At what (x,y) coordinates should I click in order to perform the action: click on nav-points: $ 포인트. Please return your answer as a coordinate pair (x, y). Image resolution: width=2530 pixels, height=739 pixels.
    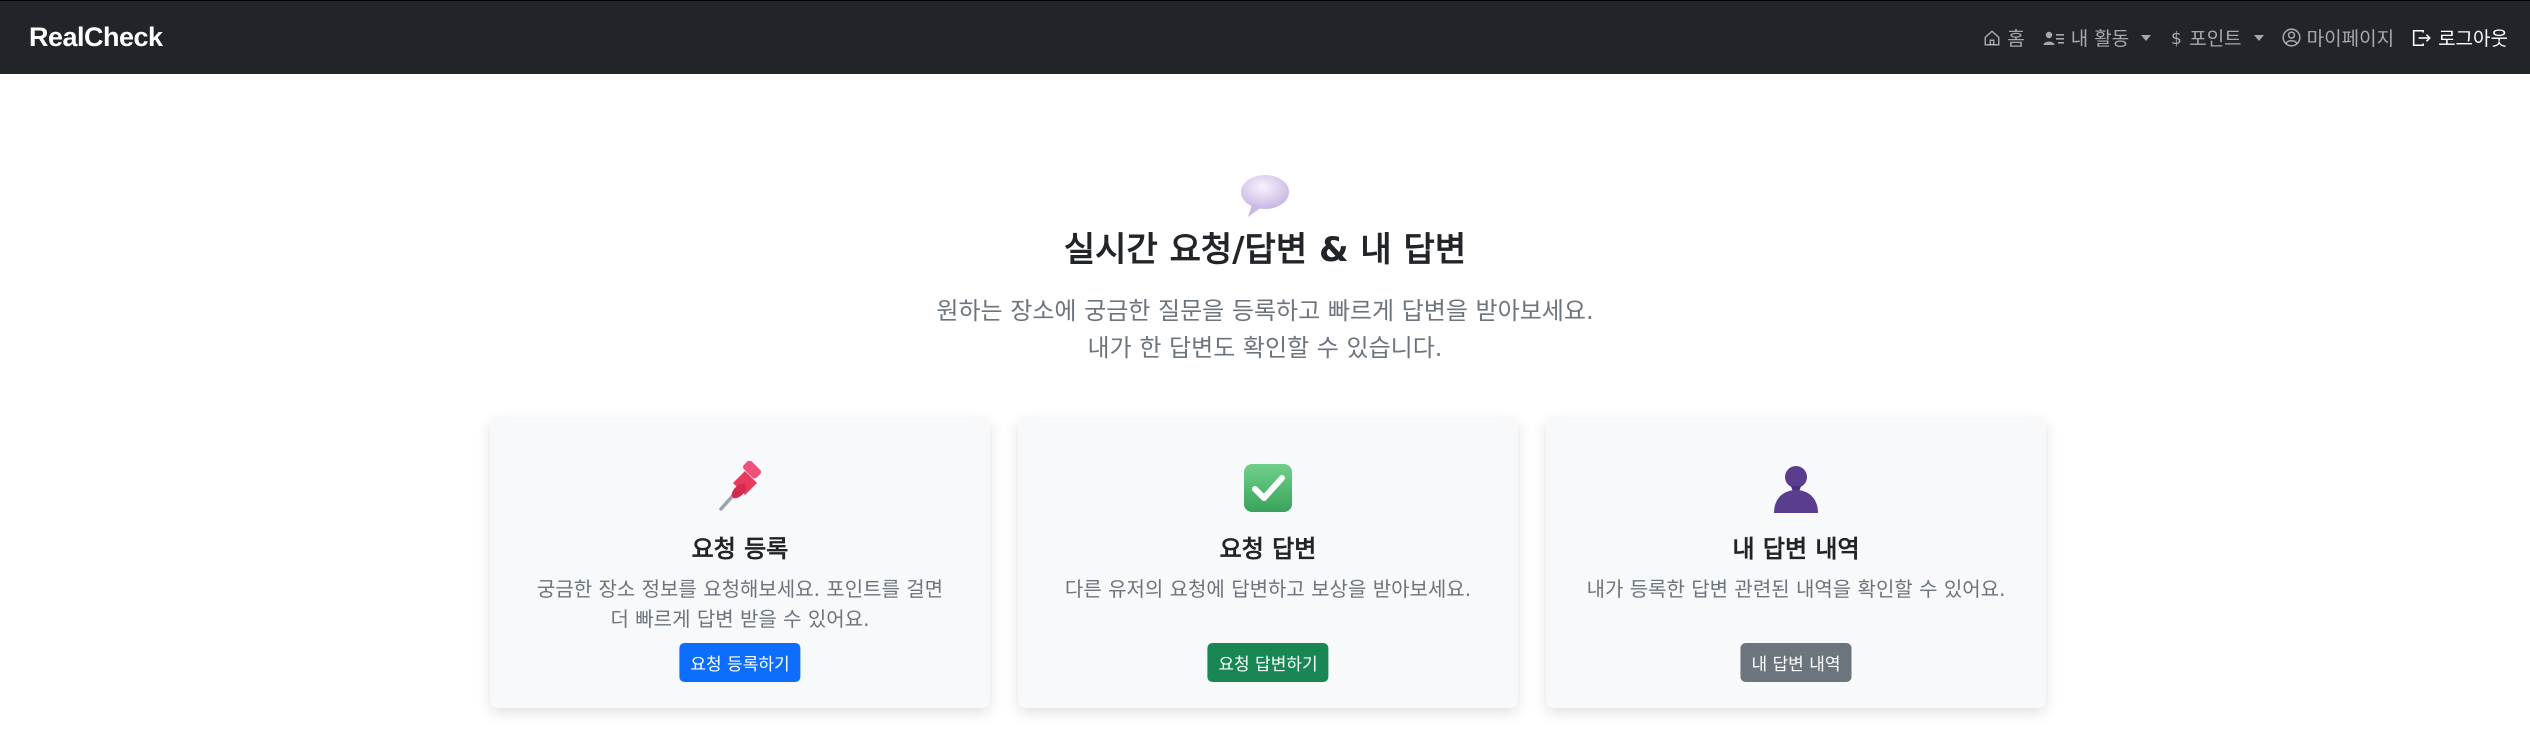
    Looking at the image, I should click on (2216, 37).